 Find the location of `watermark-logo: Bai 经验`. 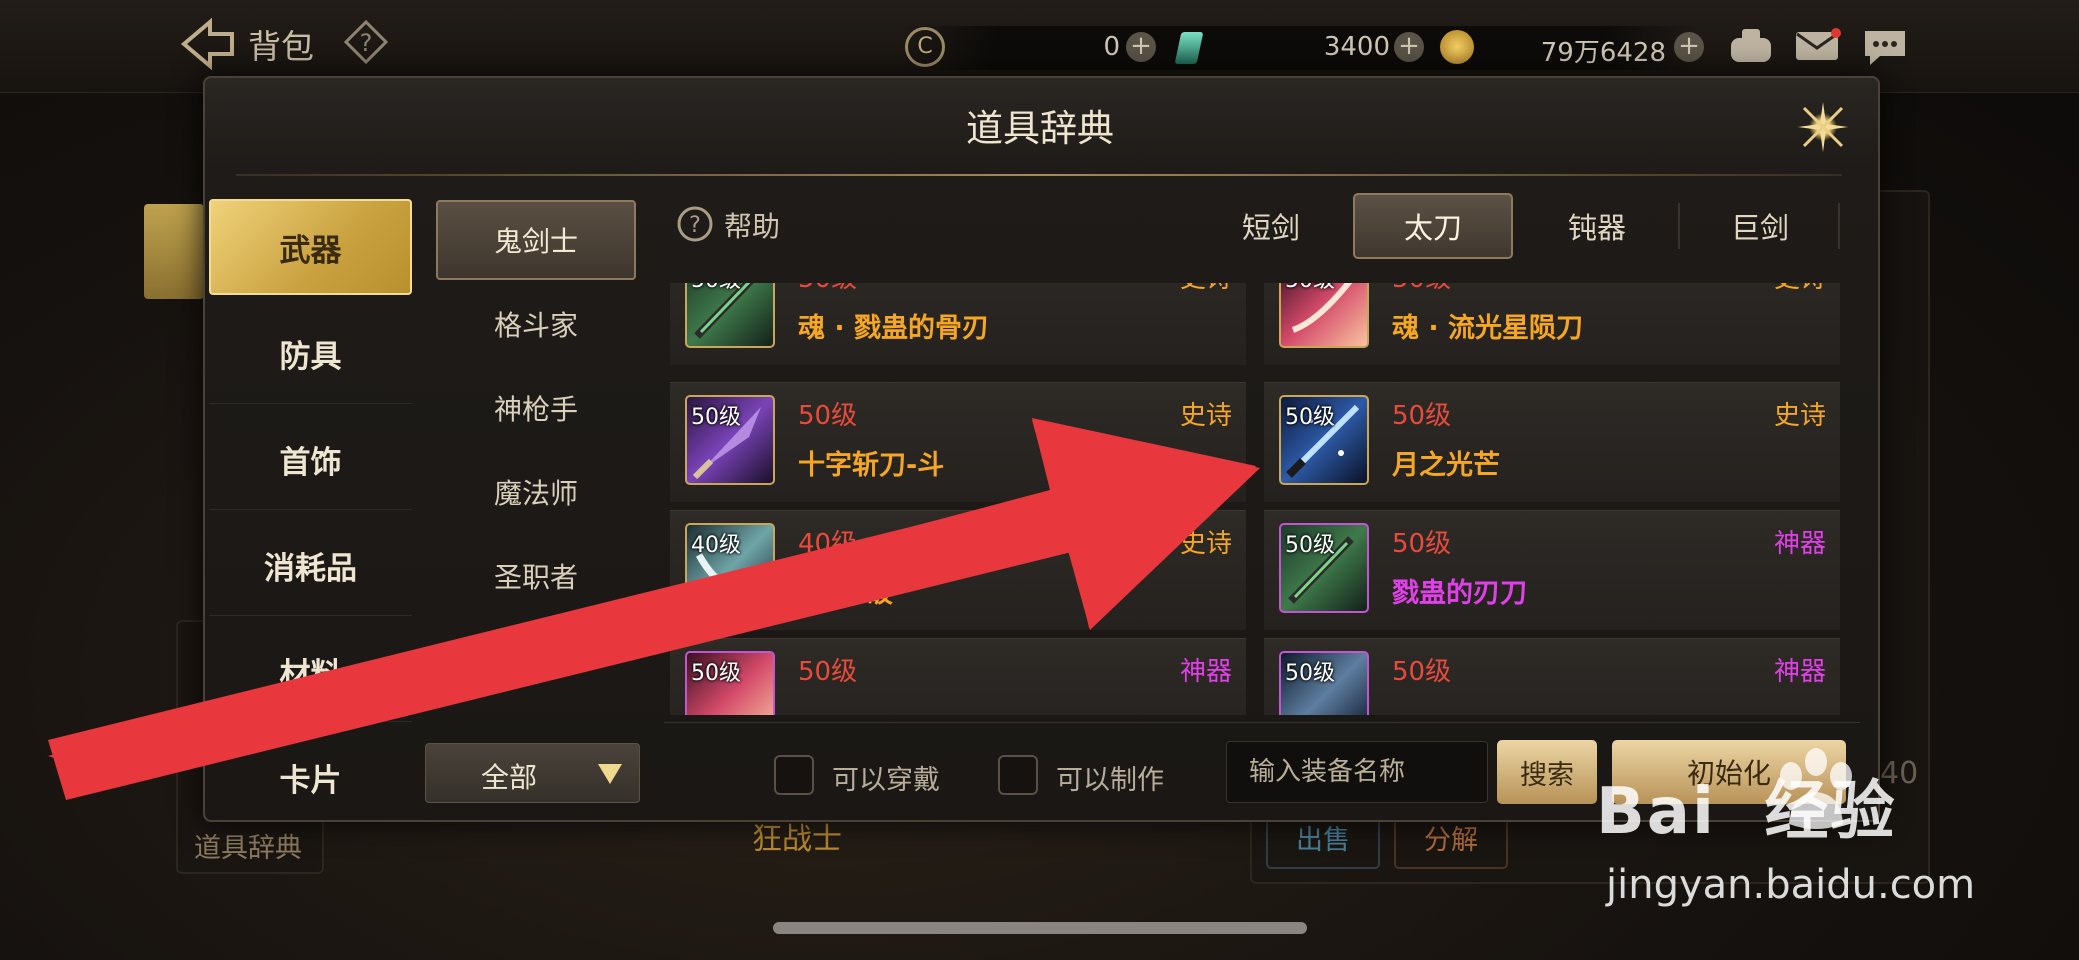

watermark-logo: Bai 经验 is located at coordinates (1831, 798).